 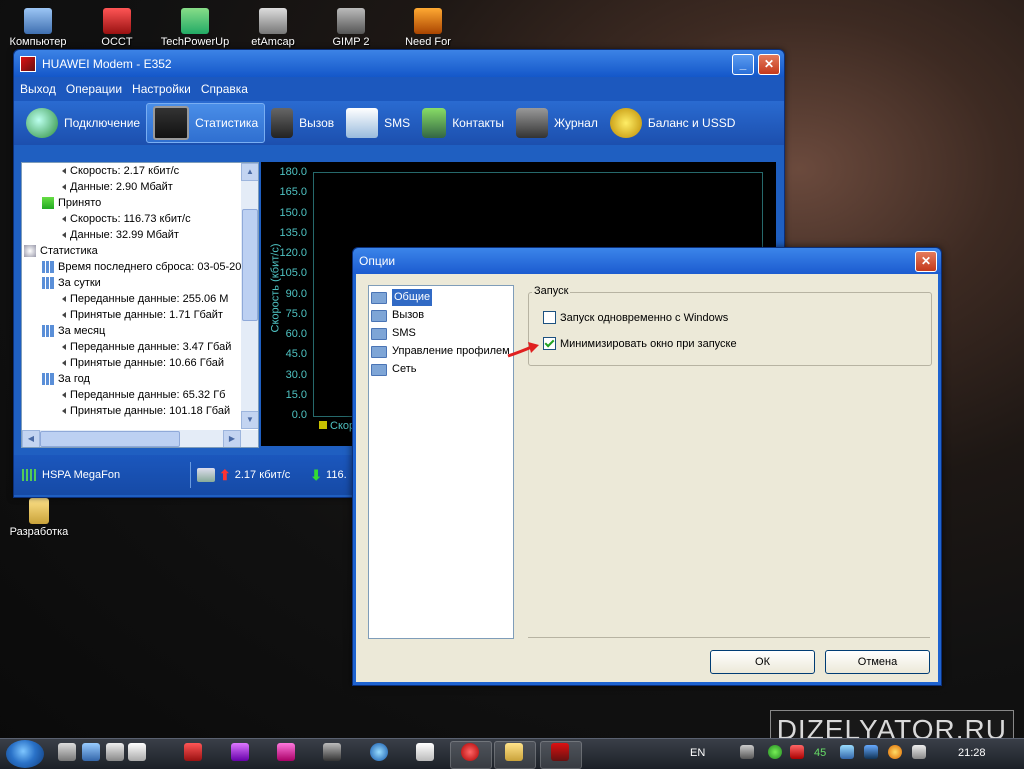 I want to click on tab-label: Журнал, so click(x=576, y=123).